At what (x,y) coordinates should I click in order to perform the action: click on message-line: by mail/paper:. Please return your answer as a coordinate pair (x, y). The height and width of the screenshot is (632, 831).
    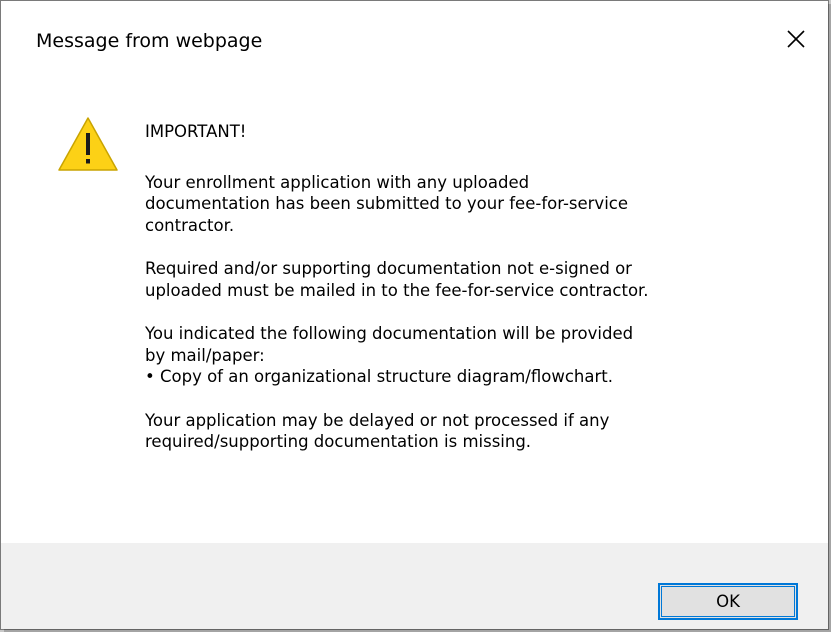
    Looking at the image, I should click on (205, 355).